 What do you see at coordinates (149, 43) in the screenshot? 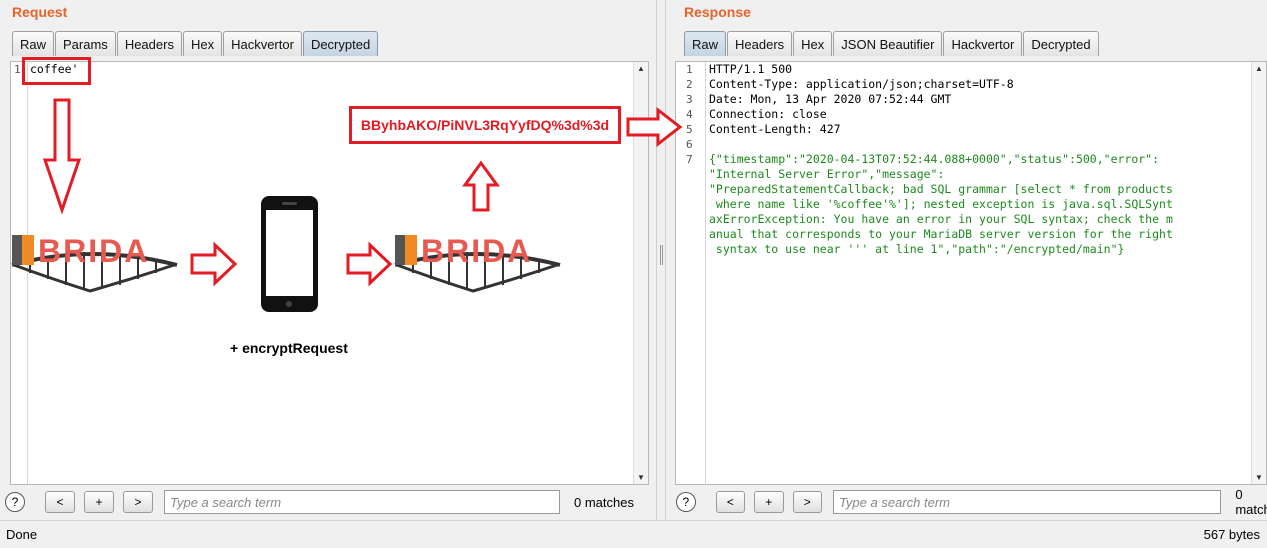
I see `request-tab-headers: Headers` at bounding box center [149, 43].